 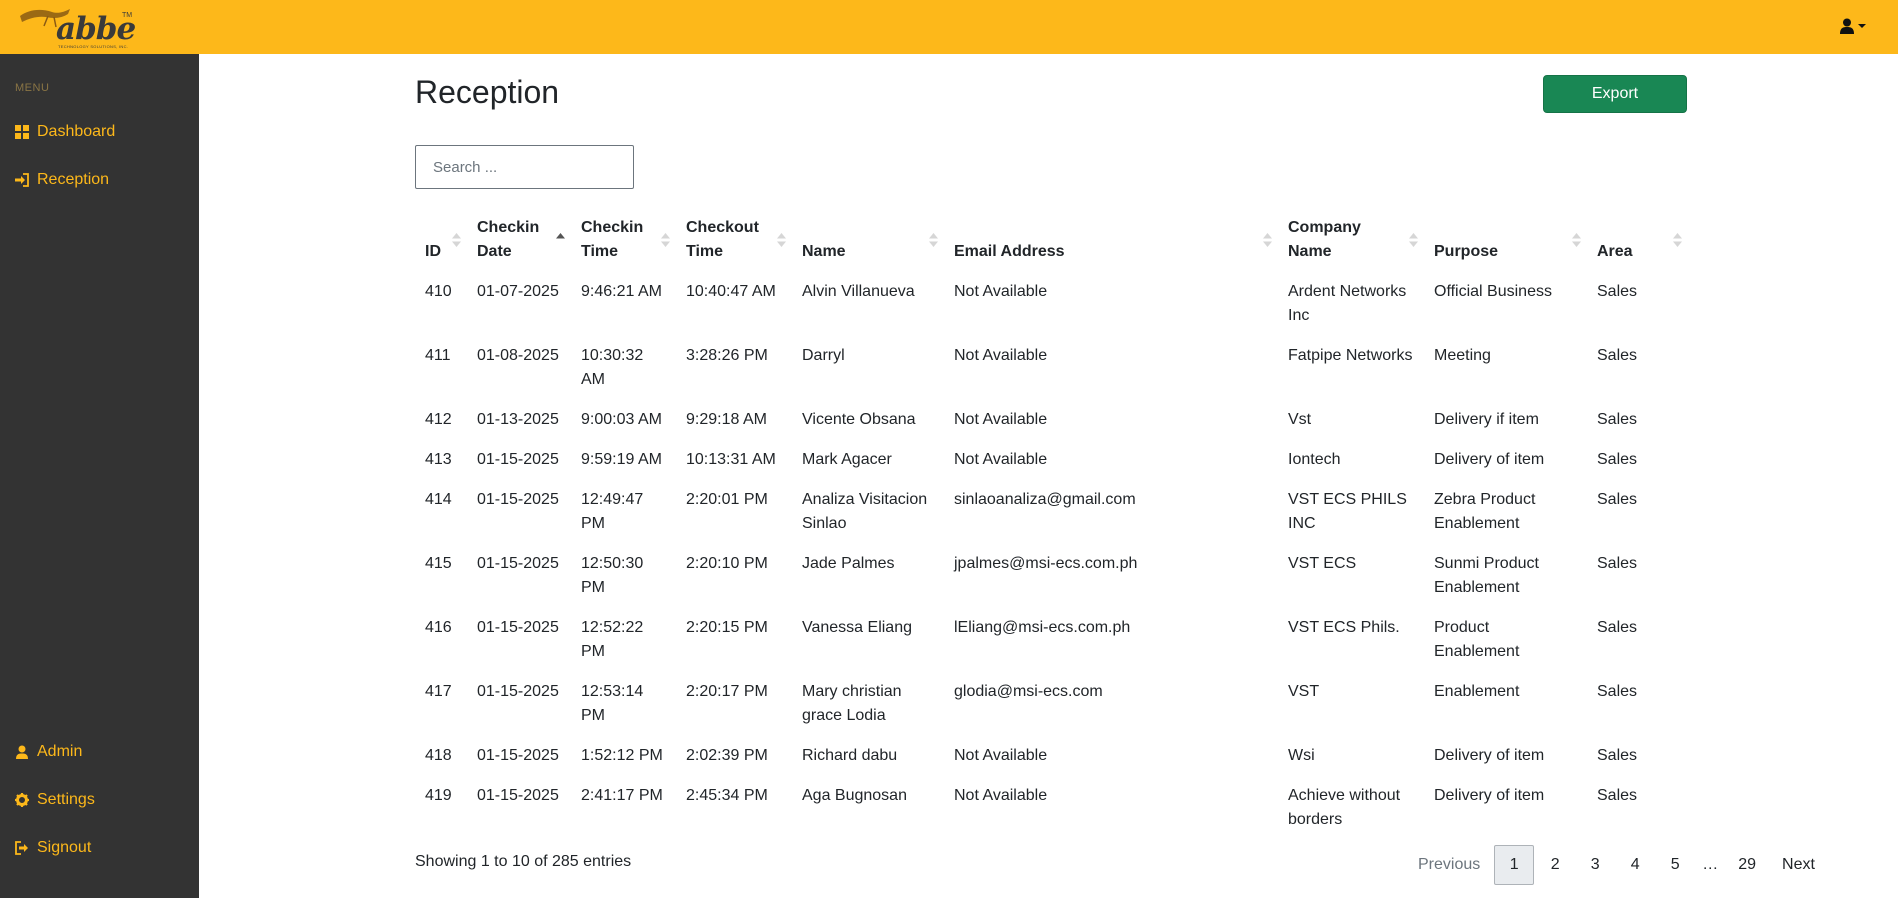 I want to click on column-header-line2: Name, so click(x=1310, y=251).